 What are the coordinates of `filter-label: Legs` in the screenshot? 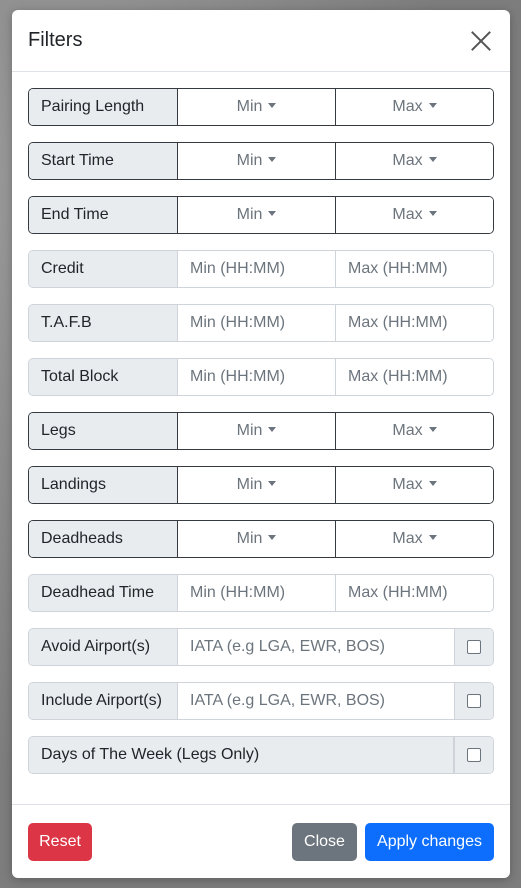 It's located at (103, 431).